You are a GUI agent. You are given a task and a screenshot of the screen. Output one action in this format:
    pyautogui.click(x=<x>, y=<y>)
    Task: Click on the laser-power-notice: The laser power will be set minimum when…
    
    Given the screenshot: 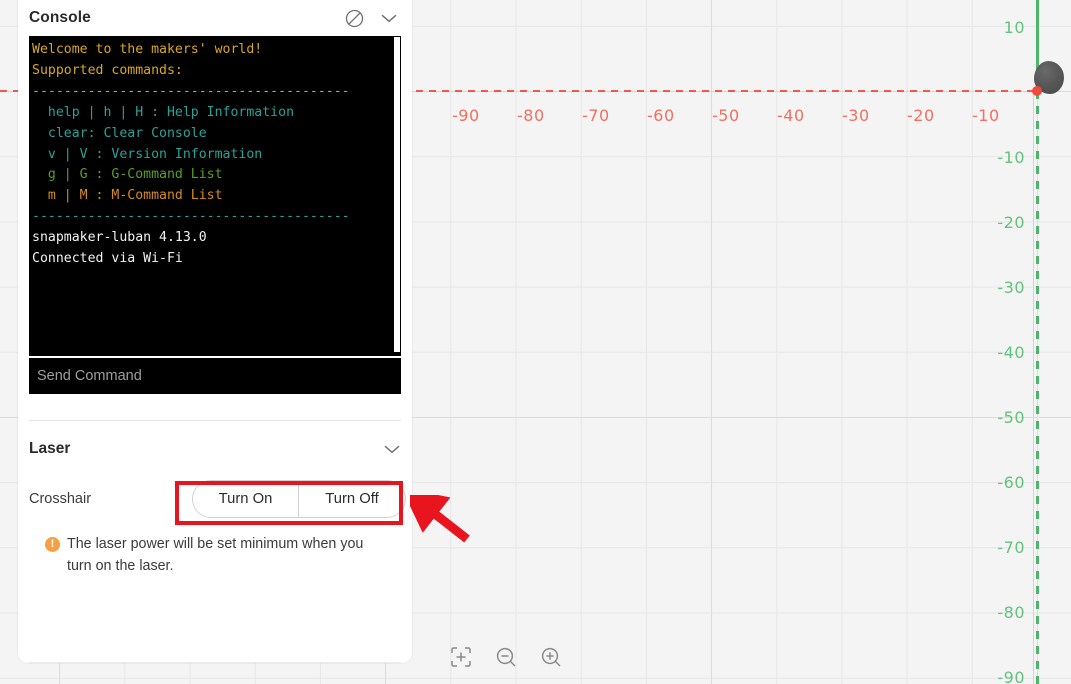 What is the action you would take?
    pyautogui.click(x=217, y=555)
    